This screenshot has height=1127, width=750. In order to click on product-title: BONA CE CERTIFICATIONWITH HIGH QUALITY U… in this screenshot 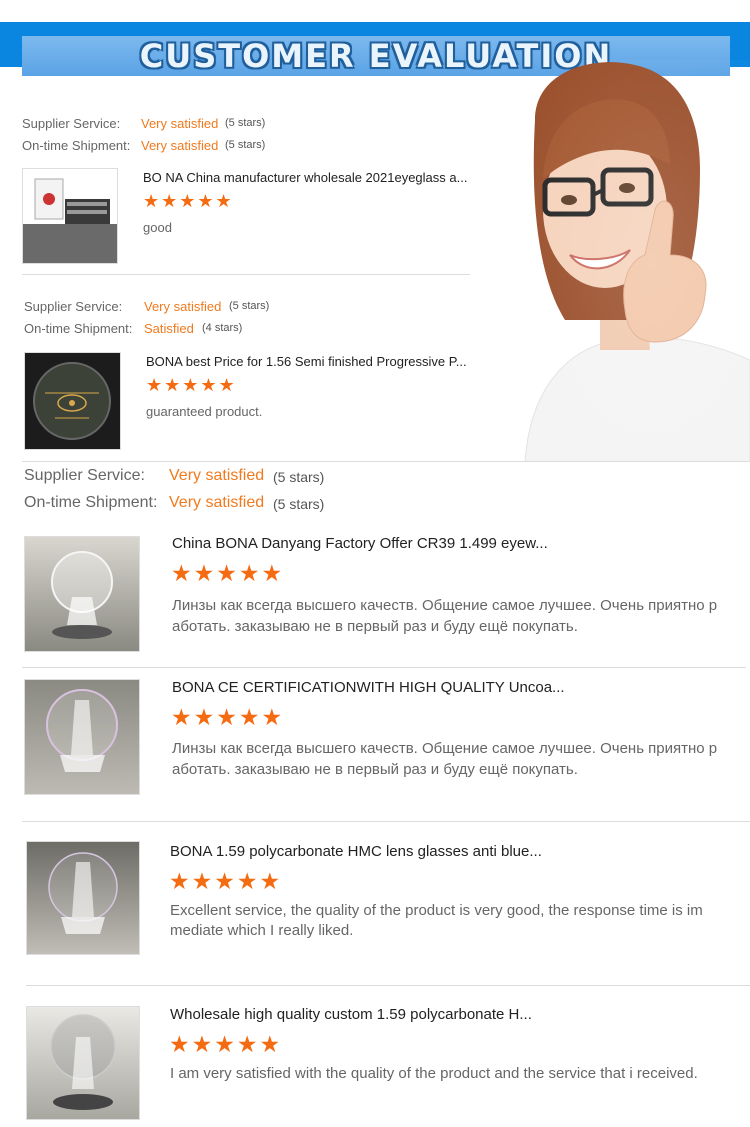, I will do `click(368, 687)`.